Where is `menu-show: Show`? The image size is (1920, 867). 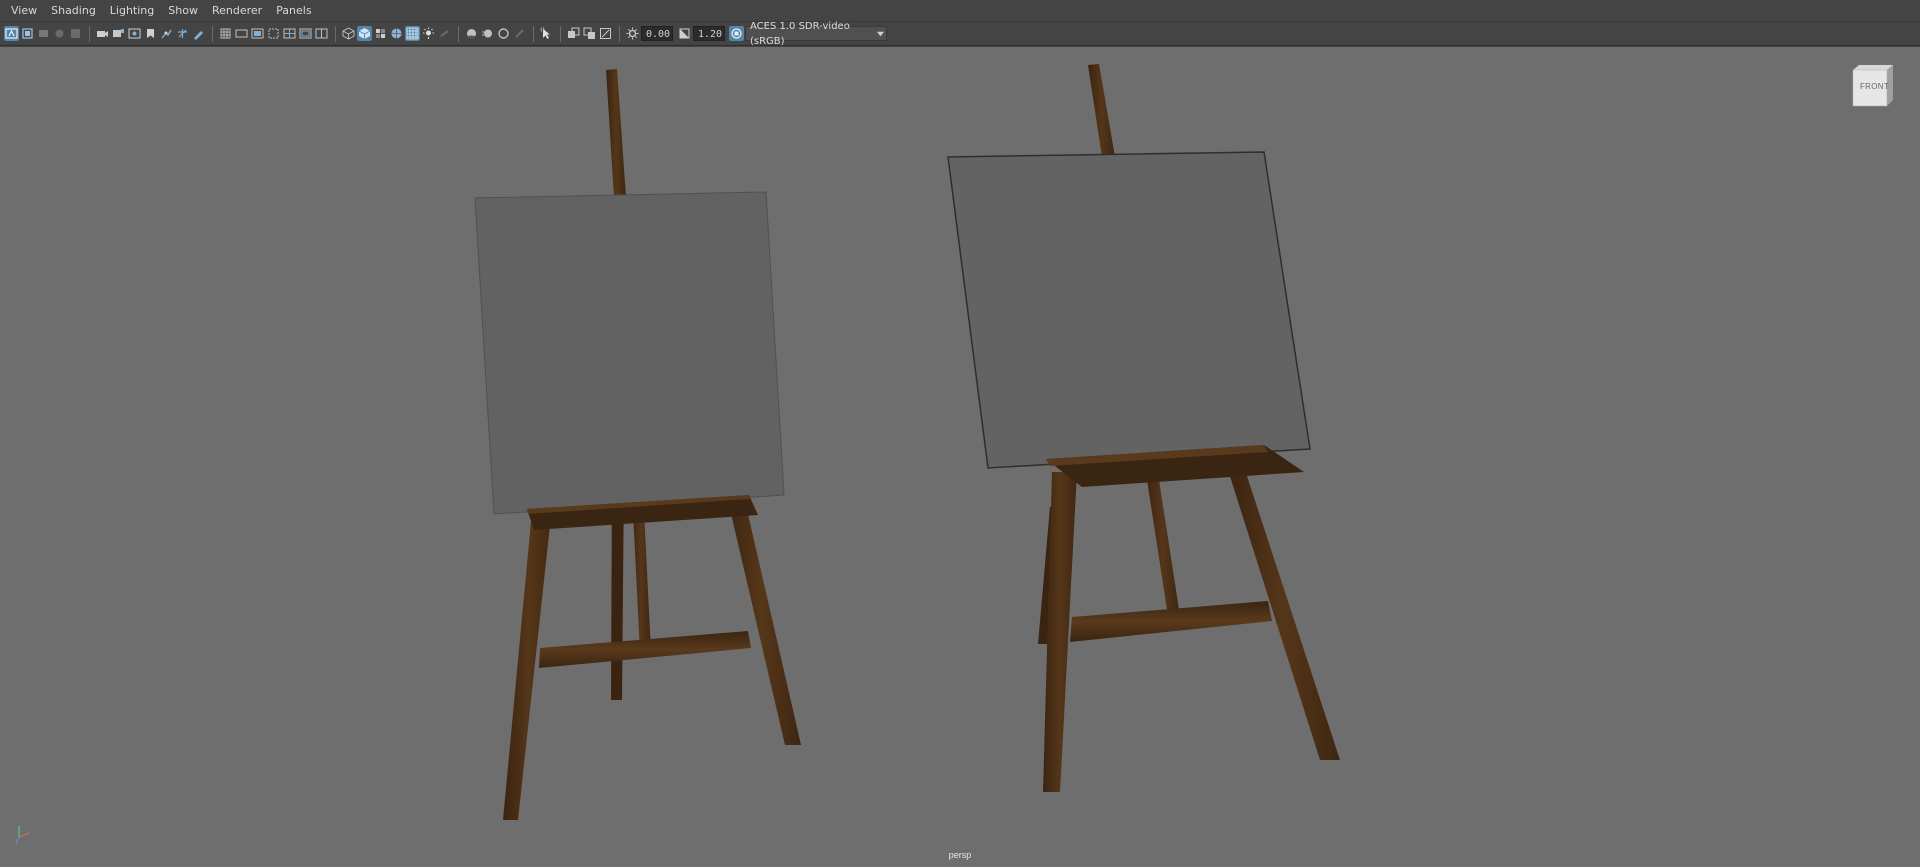 menu-show: Show is located at coordinates (183, 11).